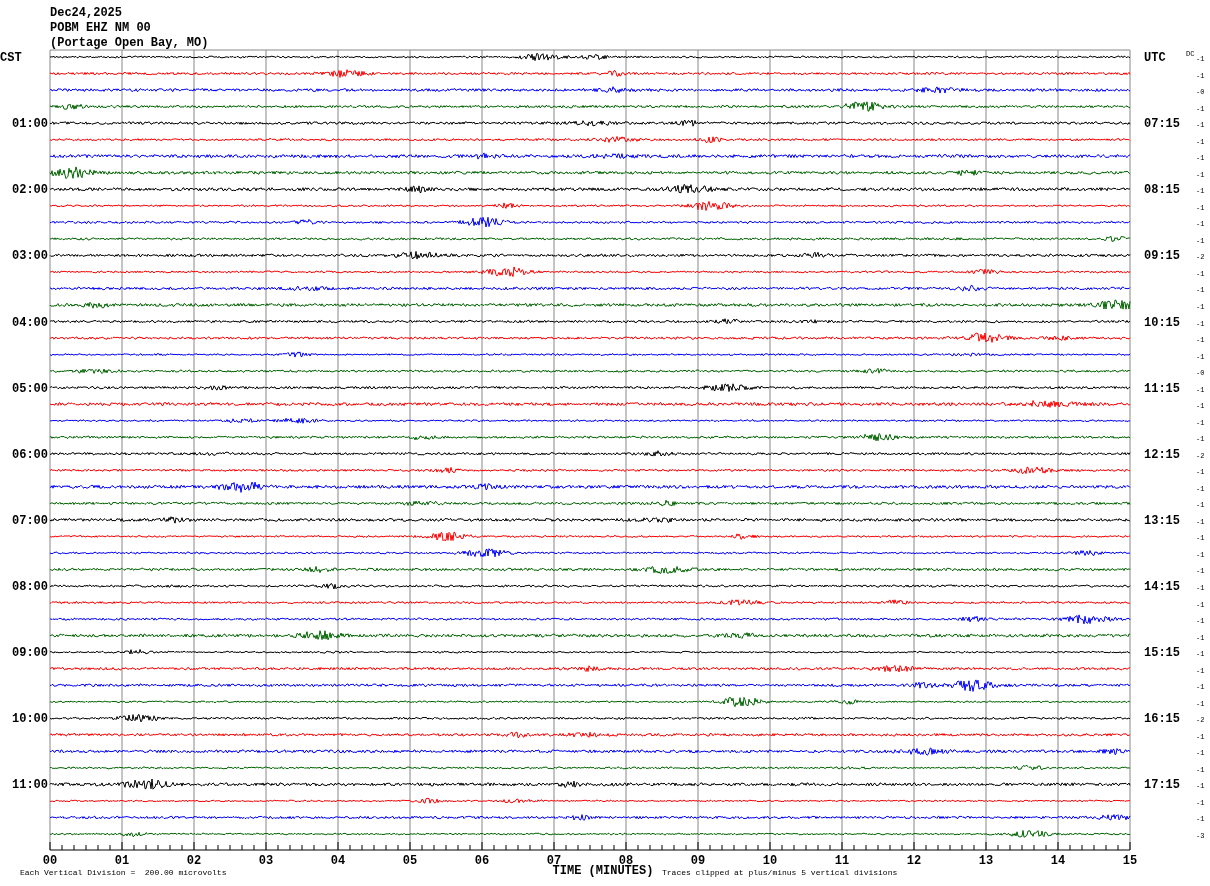  I want to click on hour-label: 11:00, so click(30, 785).